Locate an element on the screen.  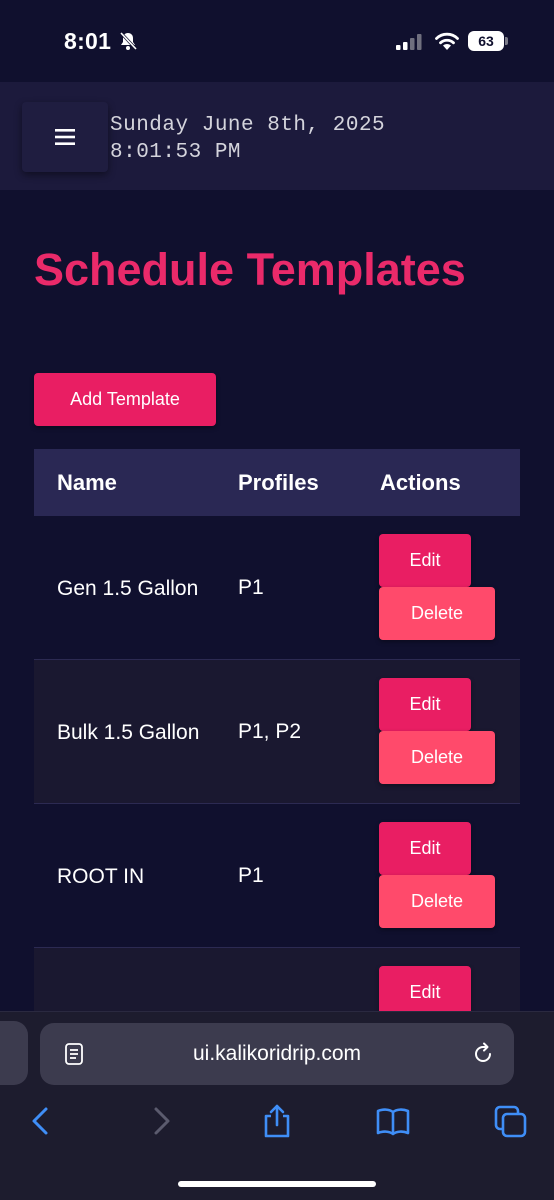
home-indicator is located at coordinates (277, 1184).